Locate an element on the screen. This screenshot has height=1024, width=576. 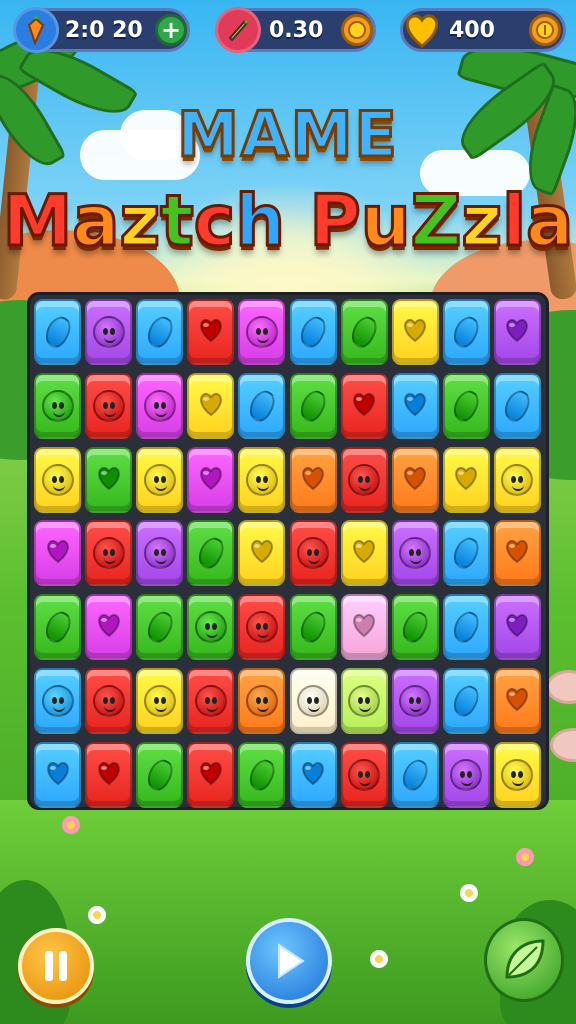
add-lives-button: + is located at coordinates (171, 30).